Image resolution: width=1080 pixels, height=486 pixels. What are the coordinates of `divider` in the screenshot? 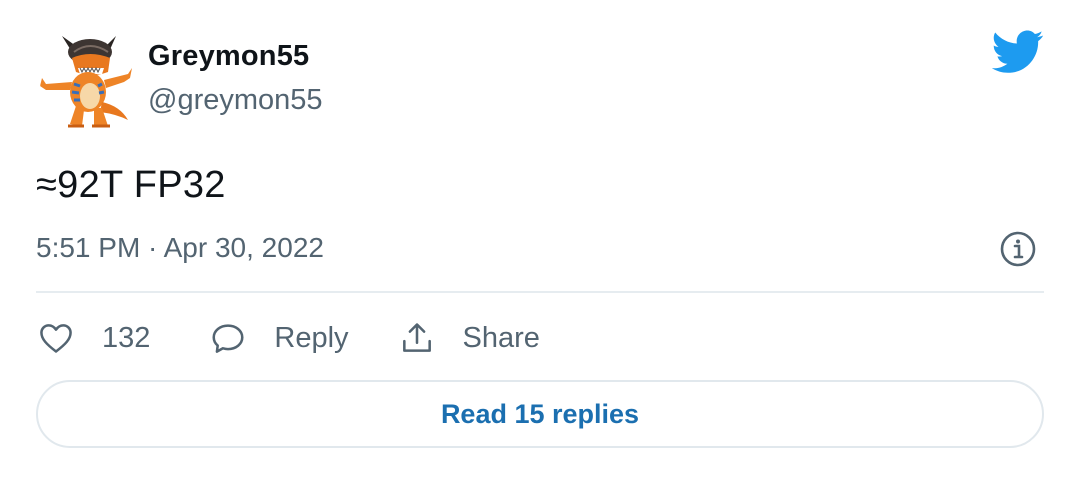 It's located at (540, 292).